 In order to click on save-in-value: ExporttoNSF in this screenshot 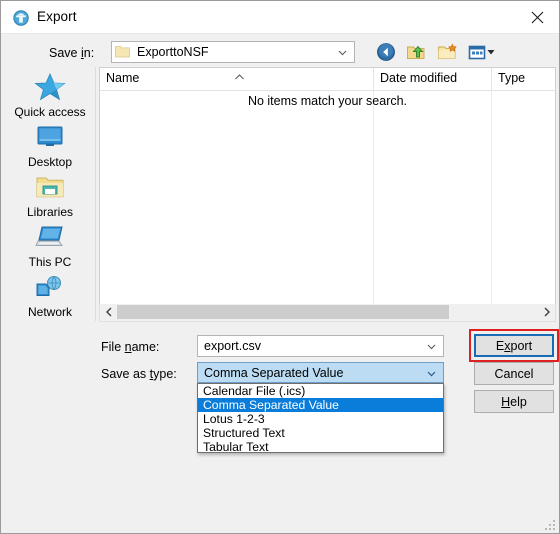, I will do `click(173, 52)`.